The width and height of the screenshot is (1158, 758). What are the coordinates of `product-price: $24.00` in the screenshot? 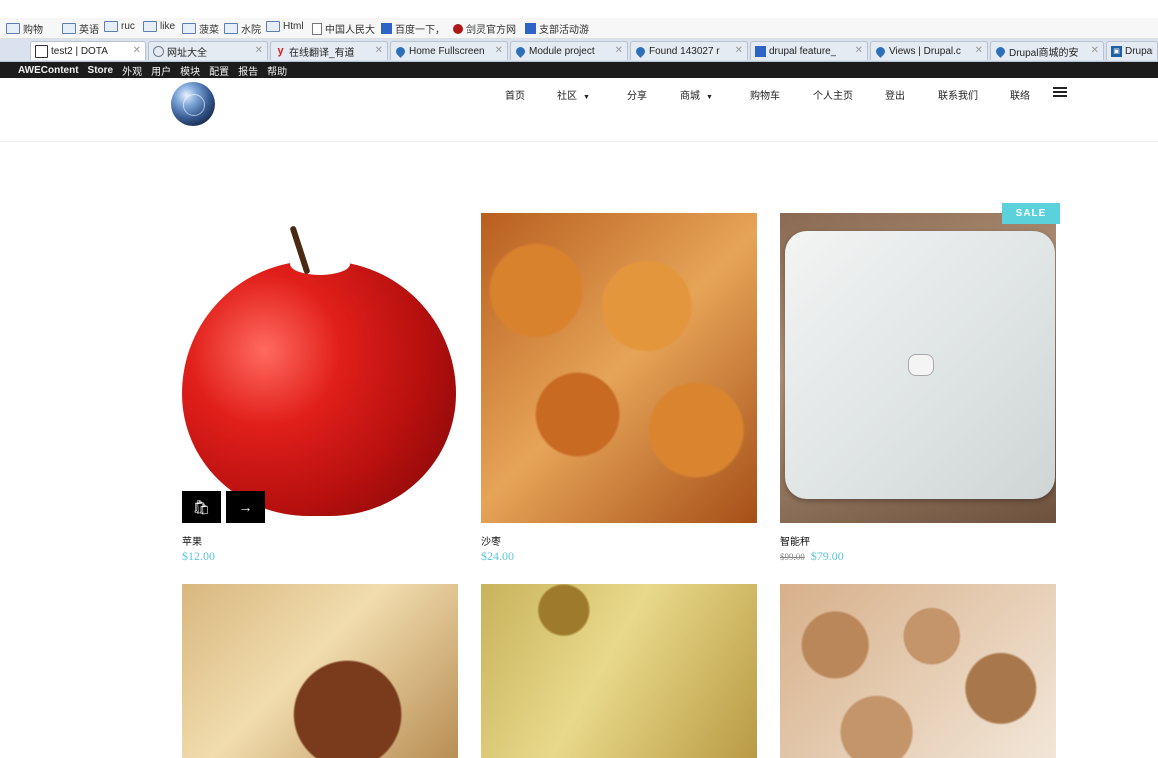 It's located at (497, 556).